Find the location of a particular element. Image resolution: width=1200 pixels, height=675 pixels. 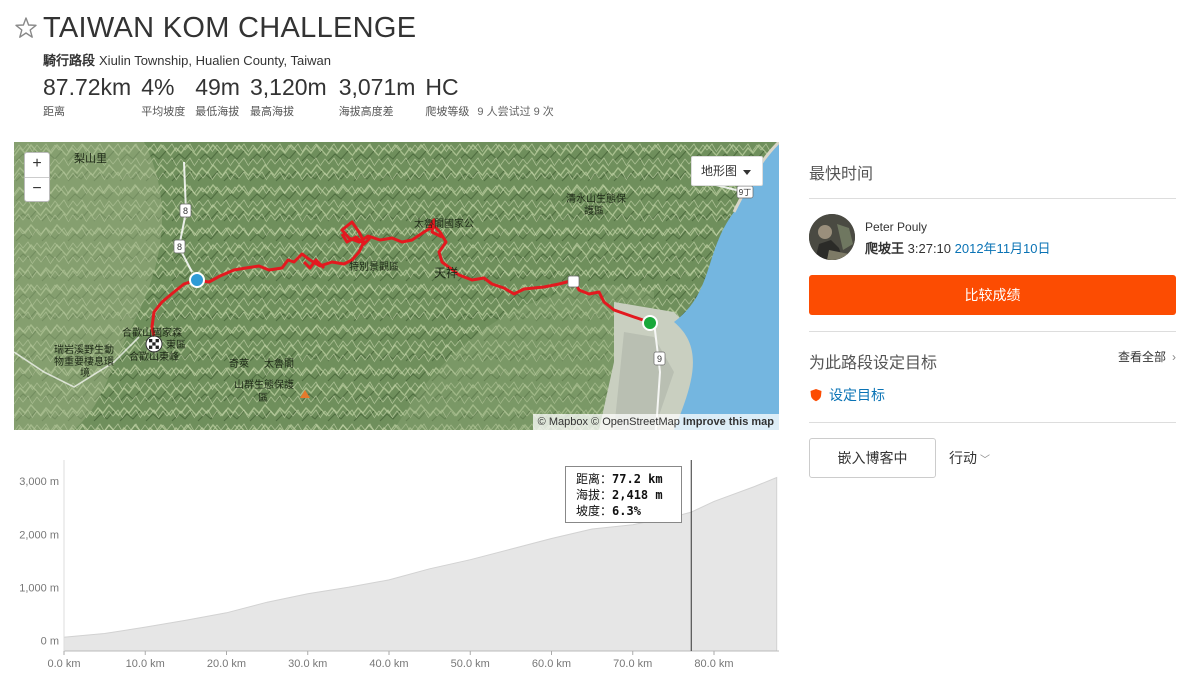

map-pin is located at coordinates (573, 281).